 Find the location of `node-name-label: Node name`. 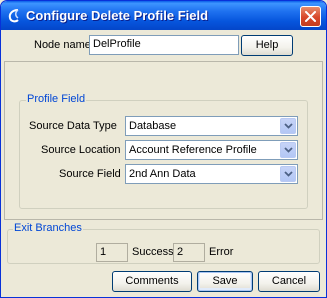

node-name-label: Node name is located at coordinates (62, 45).